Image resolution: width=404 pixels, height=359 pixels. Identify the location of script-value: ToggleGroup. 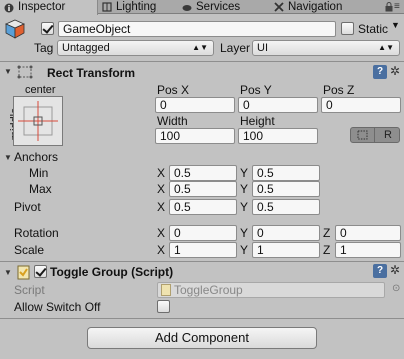
(208, 290).